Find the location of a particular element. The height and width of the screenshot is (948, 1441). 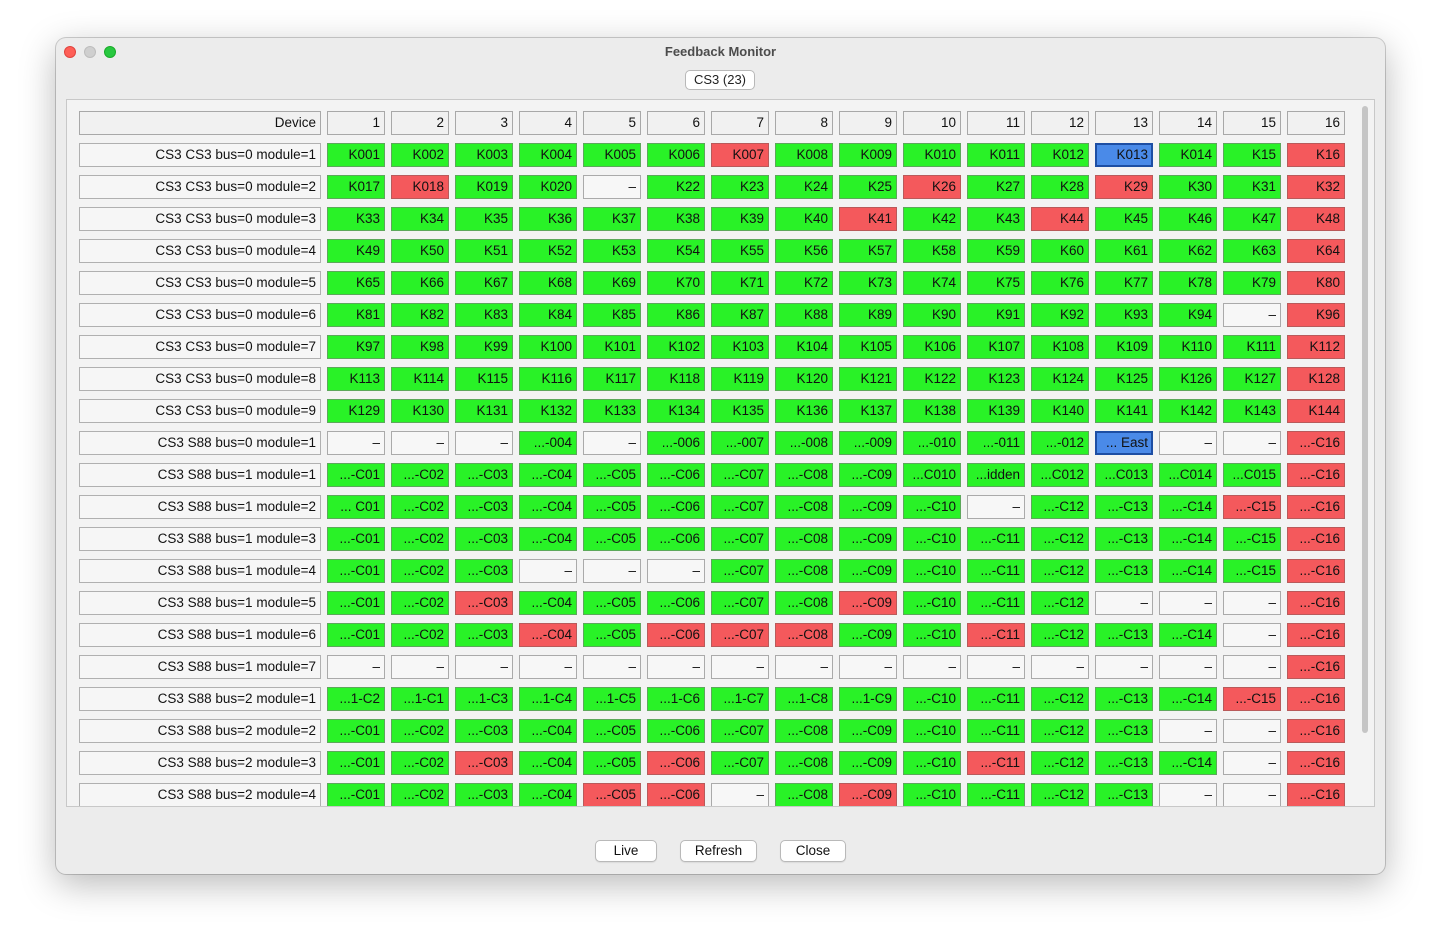

sensor-cell: K019 is located at coordinates (484, 187).